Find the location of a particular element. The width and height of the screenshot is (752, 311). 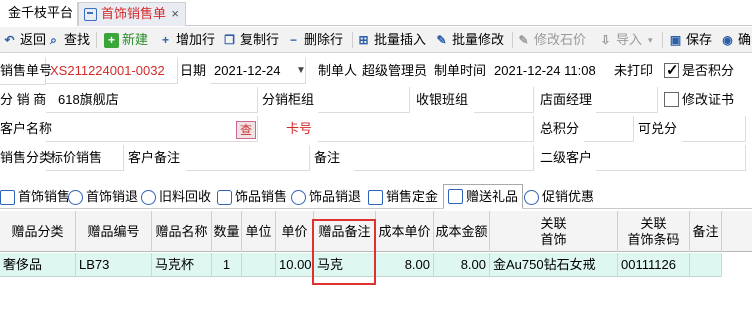

tab-promotion: 促销优惠 is located at coordinates (559, 197).